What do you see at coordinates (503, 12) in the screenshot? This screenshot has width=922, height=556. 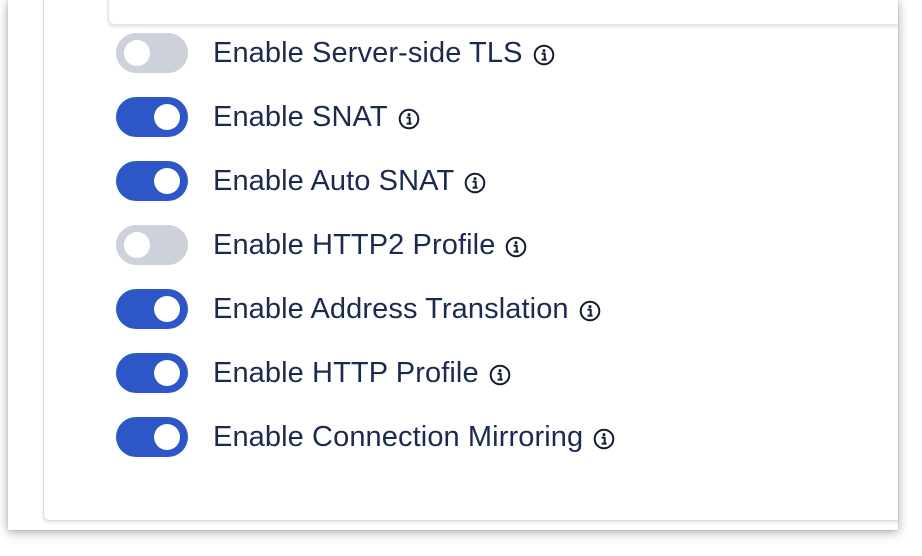 I see `section-card` at bounding box center [503, 12].